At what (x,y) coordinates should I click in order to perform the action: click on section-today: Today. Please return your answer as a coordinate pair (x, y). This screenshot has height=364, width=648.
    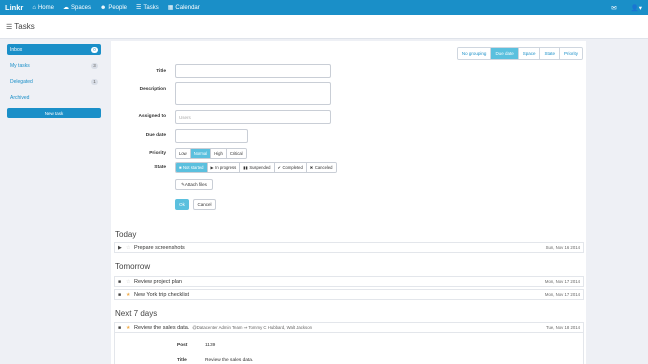
    Looking at the image, I should click on (126, 234).